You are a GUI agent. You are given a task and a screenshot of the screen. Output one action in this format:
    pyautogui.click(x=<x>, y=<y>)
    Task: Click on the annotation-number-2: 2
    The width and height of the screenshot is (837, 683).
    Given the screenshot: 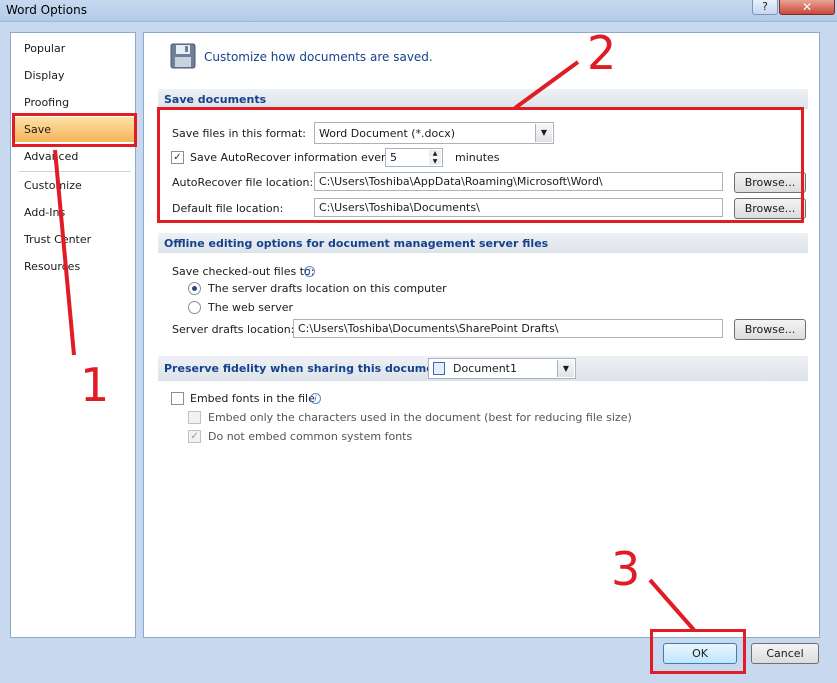 What is the action you would take?
    pyautogui.click(x=602, y=53)
    